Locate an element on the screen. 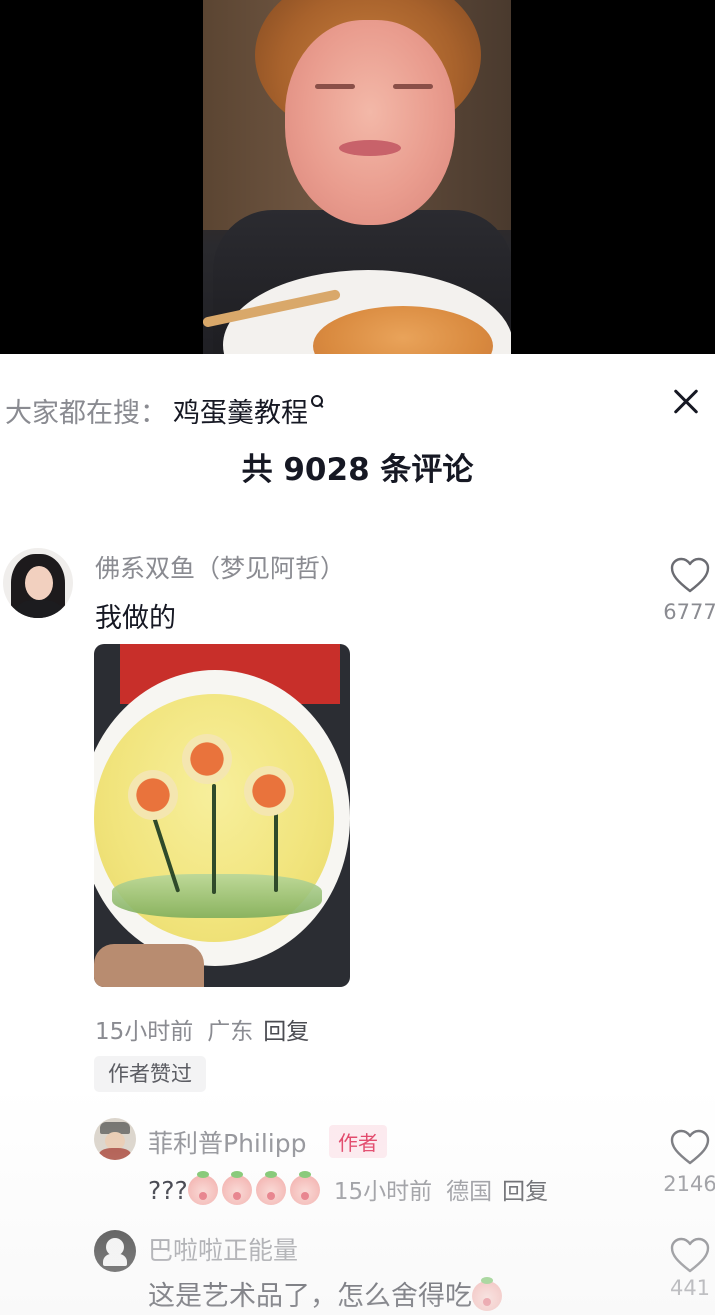  avatar-figure is located at coordinates (115, 1260).